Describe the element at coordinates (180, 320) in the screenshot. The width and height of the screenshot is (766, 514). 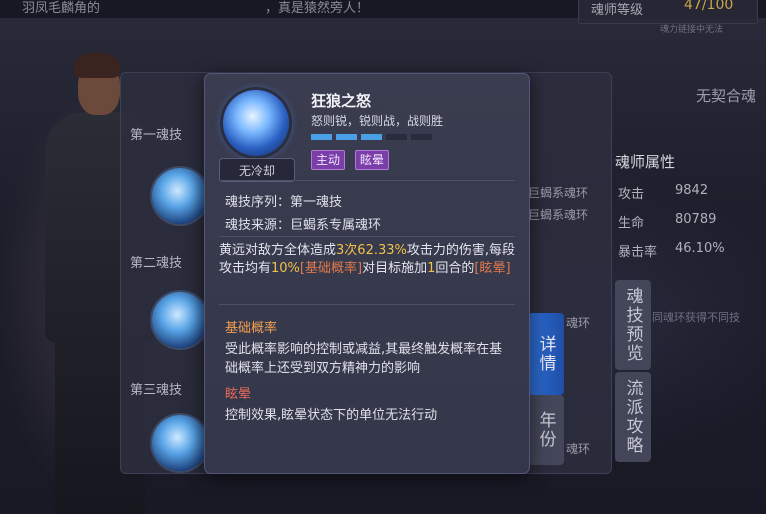
I see `skill-slot-2-icon` at that location.